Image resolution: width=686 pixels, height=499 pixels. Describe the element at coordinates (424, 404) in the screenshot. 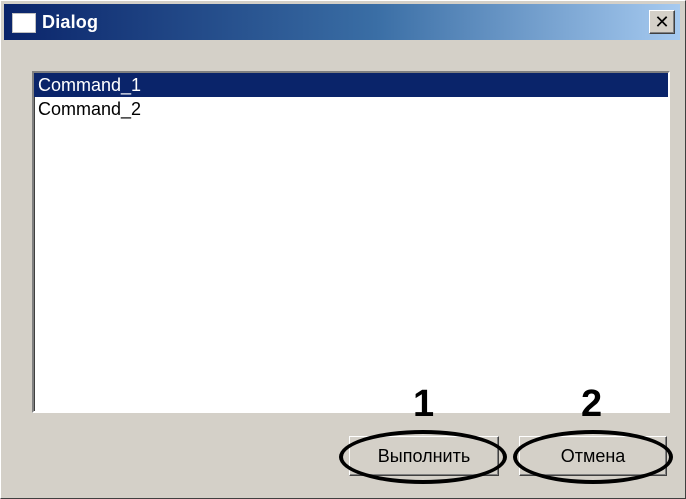

I see `annotation-marker-1: 1` at that location.